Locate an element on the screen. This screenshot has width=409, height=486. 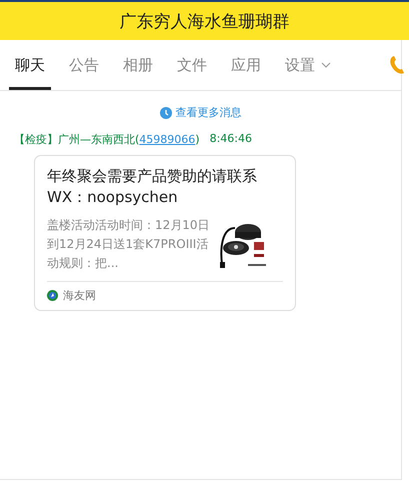
card-source: 海友网 is located at coordinates (79, 295).